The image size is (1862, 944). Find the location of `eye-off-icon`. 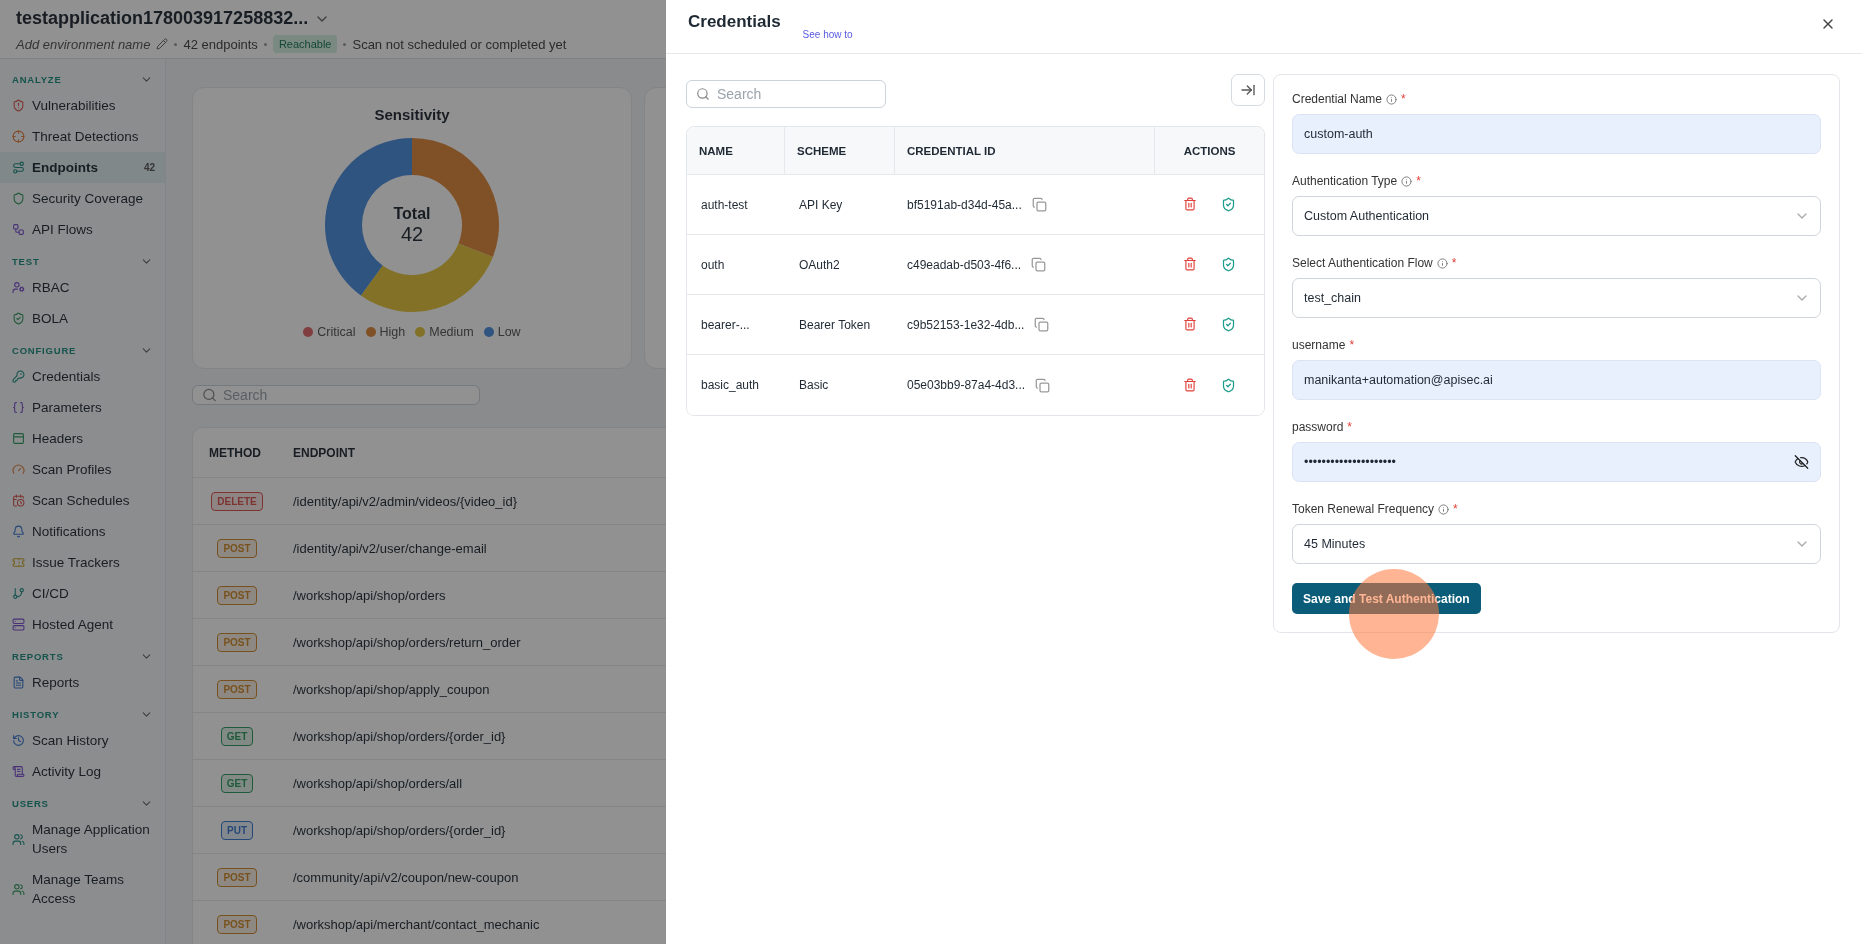

eye-off-icon is located at coordinates (1801, 462).